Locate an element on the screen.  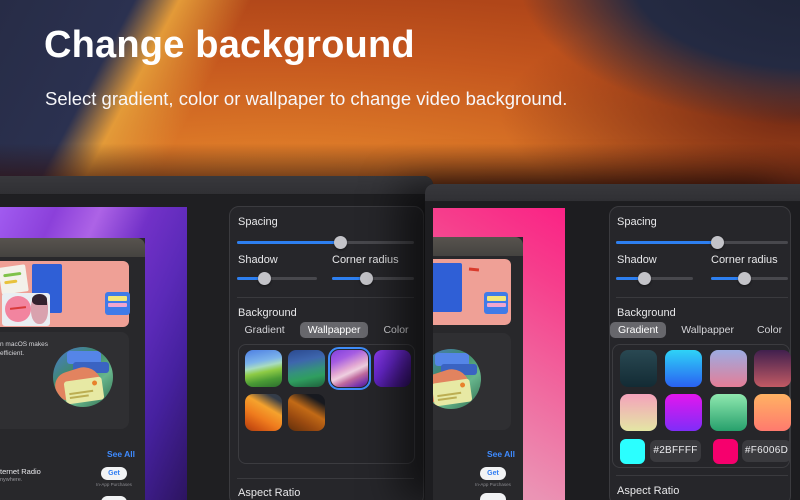
wallpaper-grid is located at coordinates (326, 404).